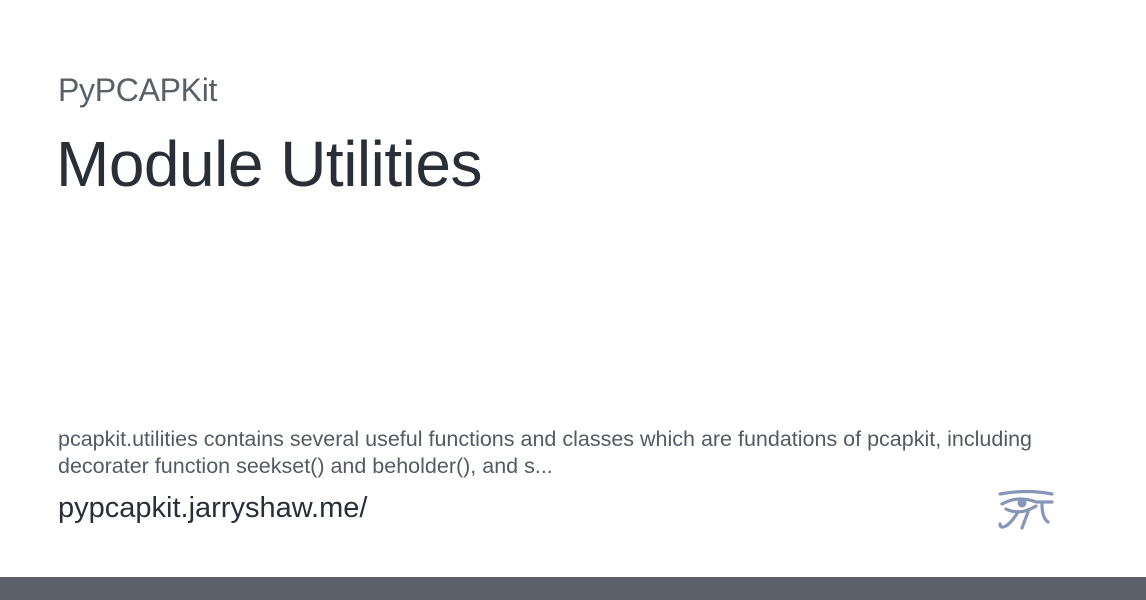 The width and height of the screenshot is (1146, 600). I want to click on site-url: pypcapkit.jarryshaw.me/, so click(212, 508).